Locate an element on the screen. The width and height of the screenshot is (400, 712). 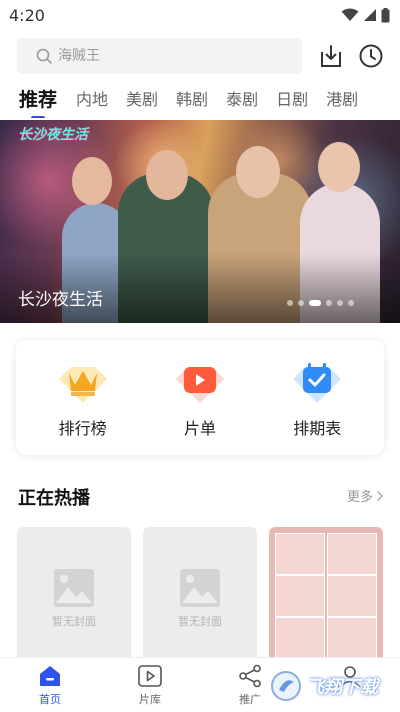
search-box is located at coordinates (159, 56).